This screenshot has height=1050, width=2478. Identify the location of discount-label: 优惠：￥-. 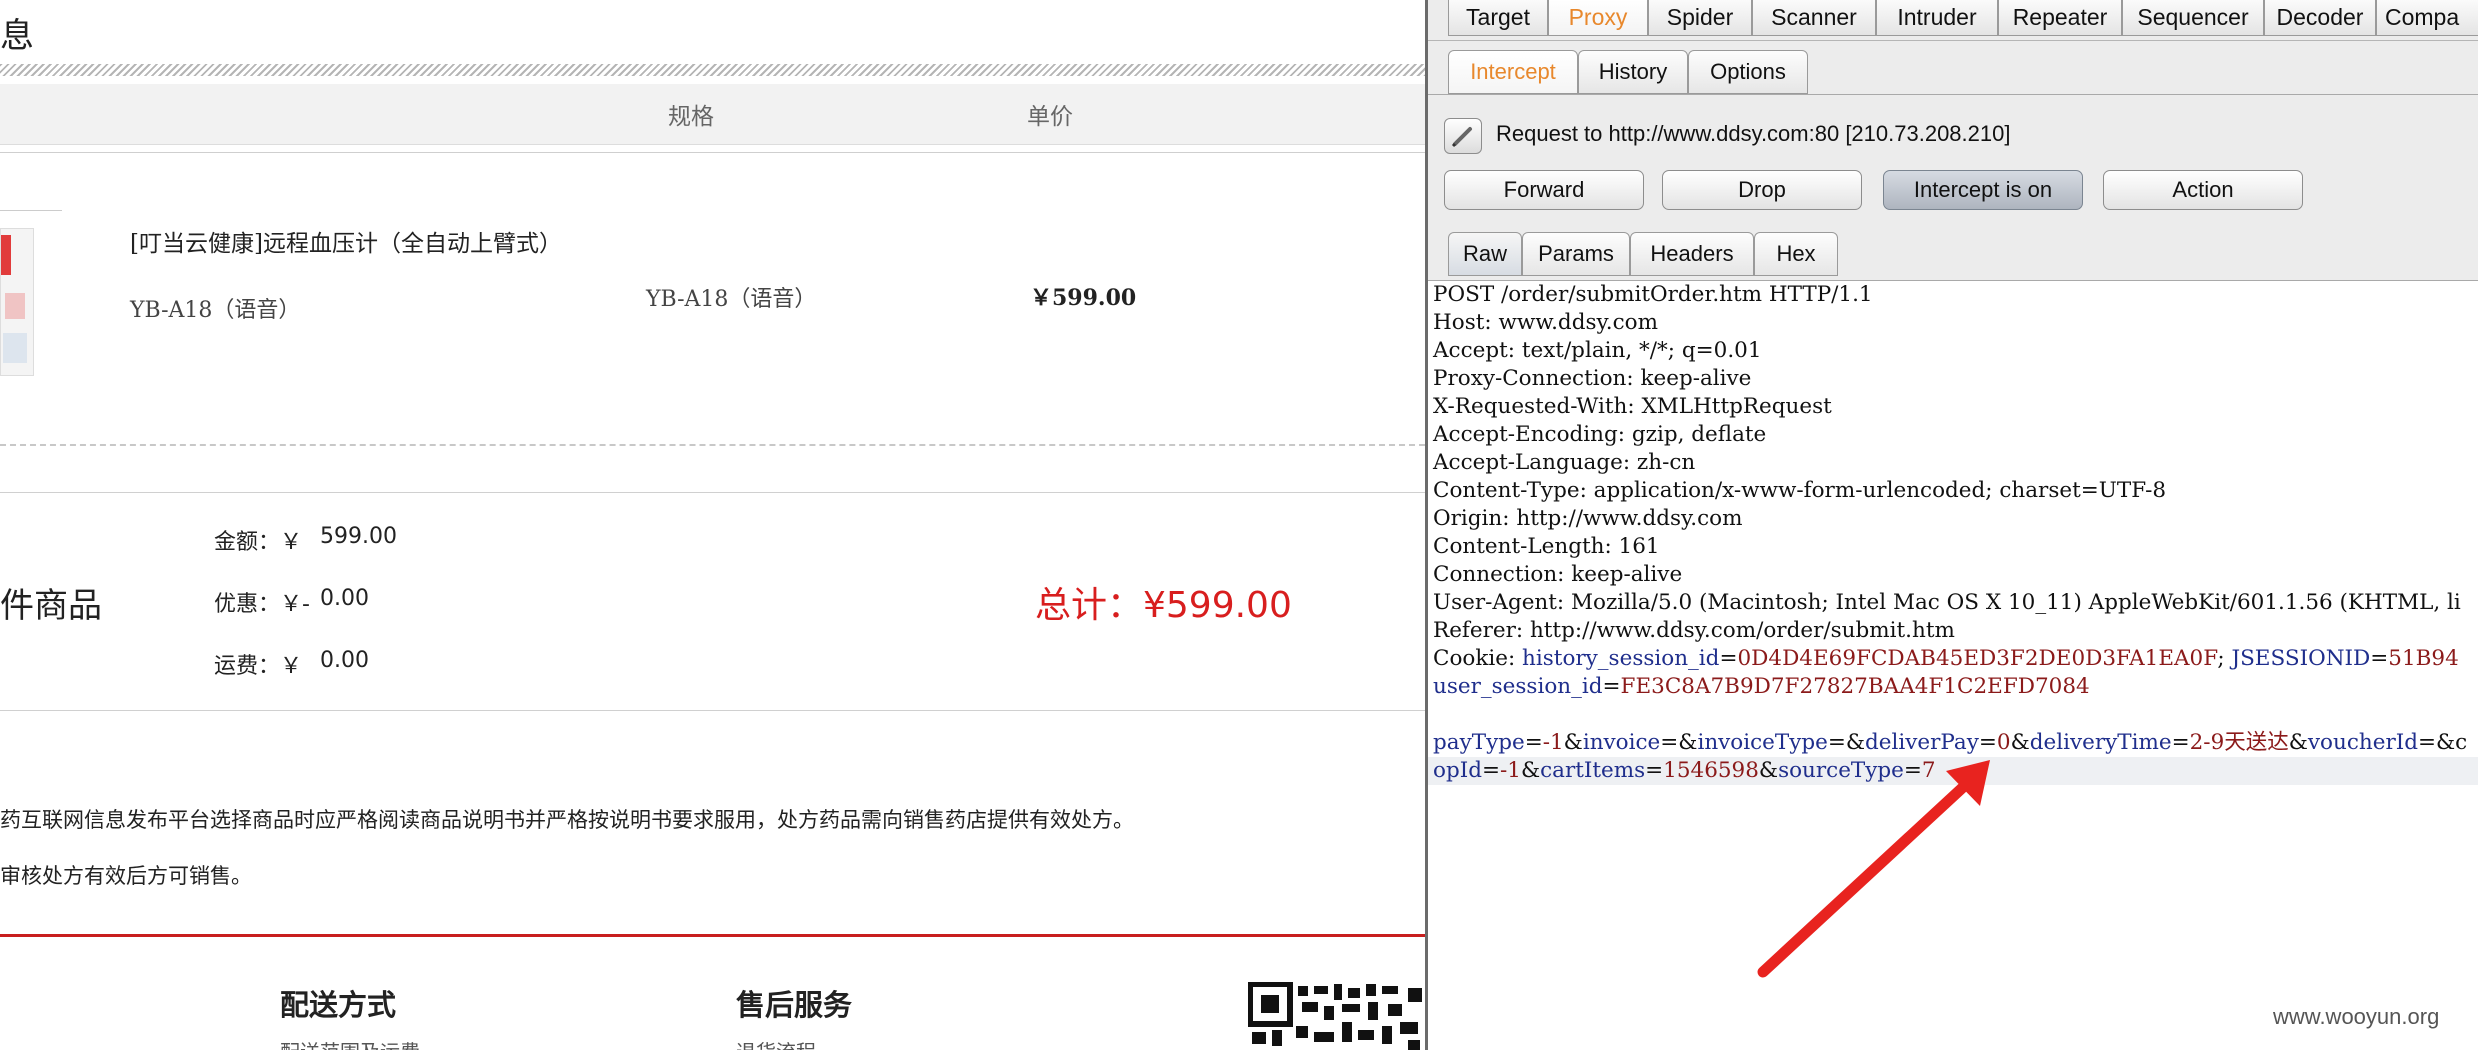
(262, 604).